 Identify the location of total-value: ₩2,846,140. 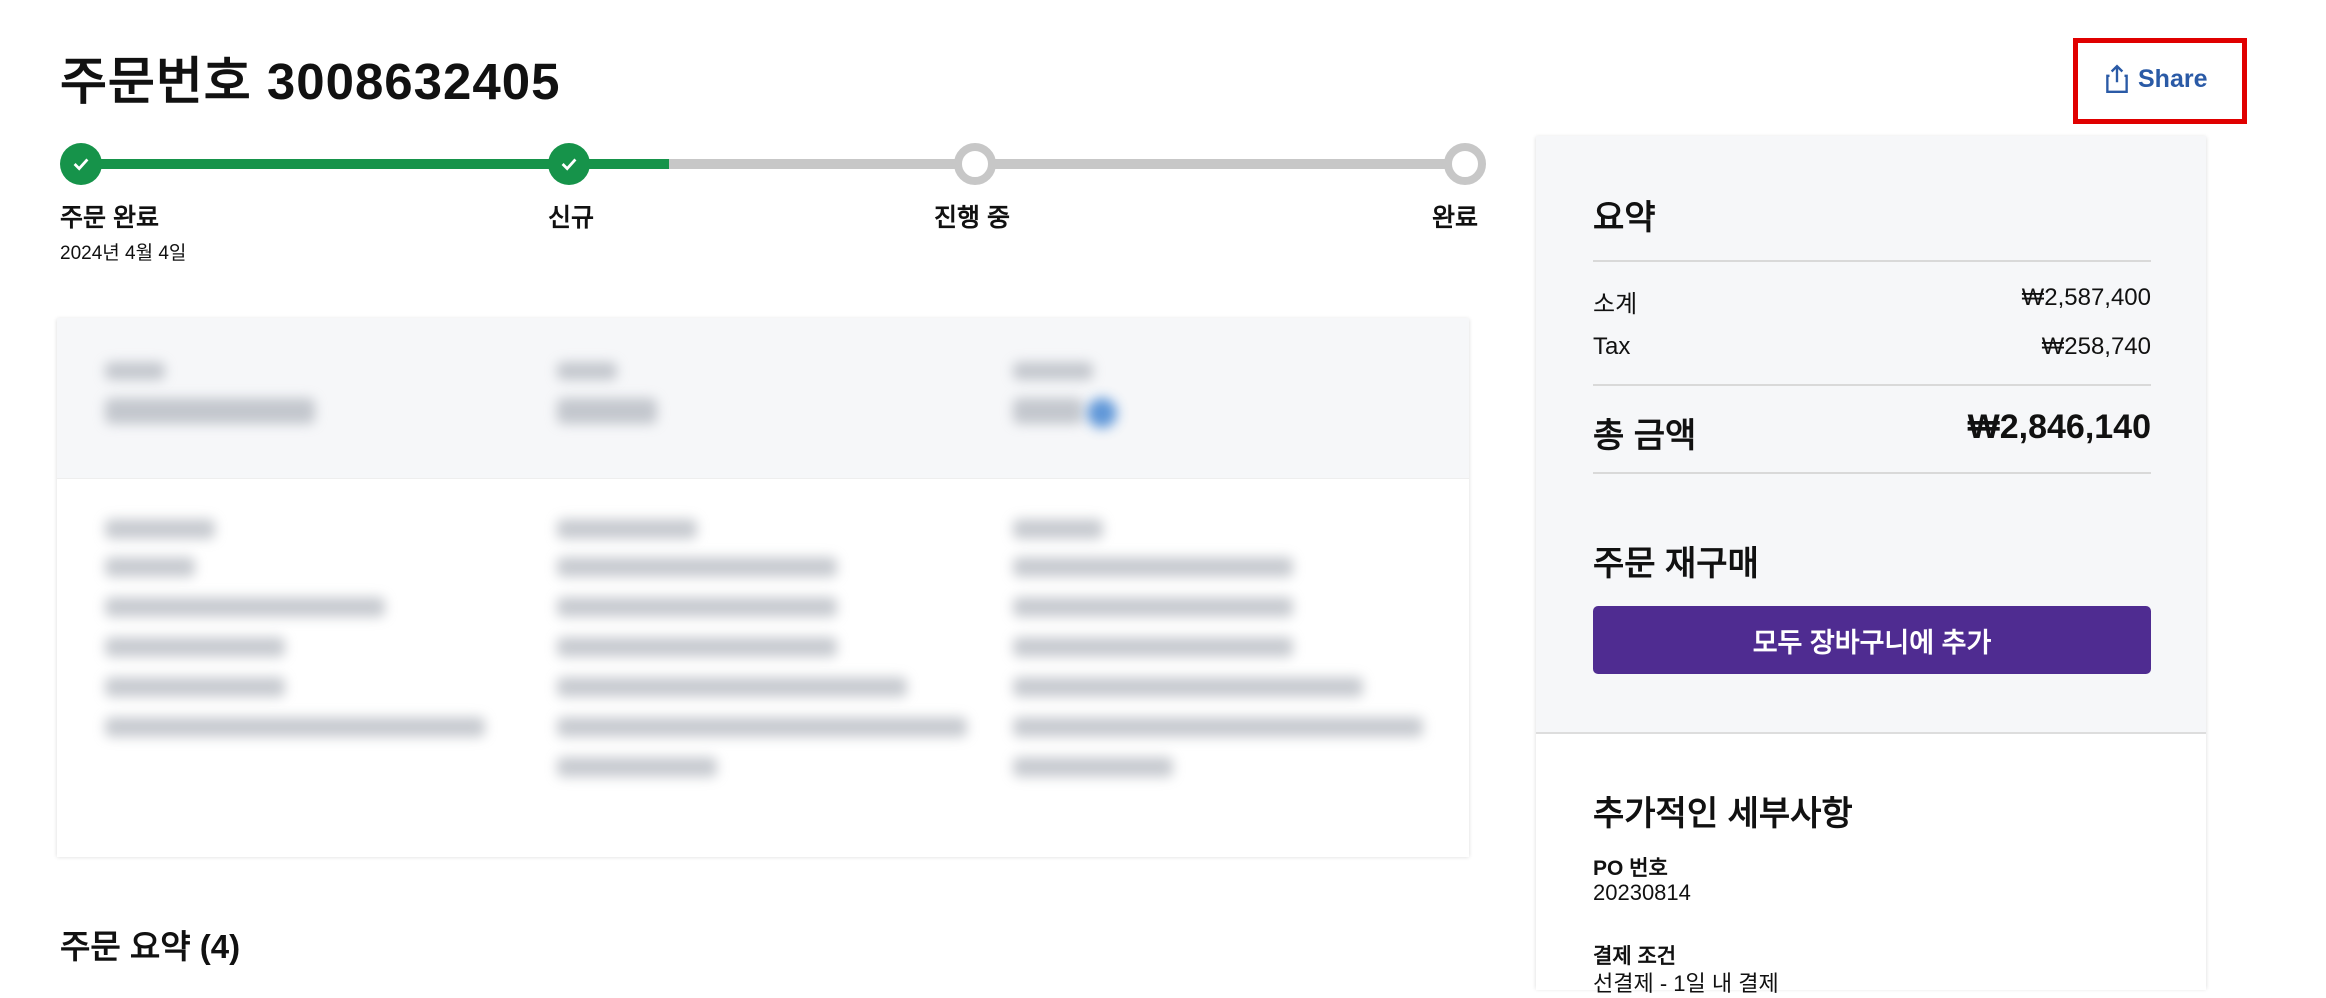
(2059, 427).